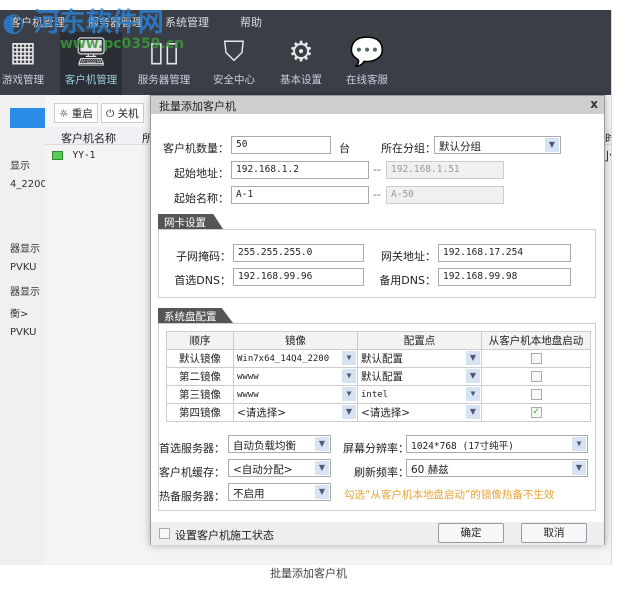 The height and width of the screenshot is (589, 617). Describe the element at coordinates (536, 412) in the screenshot. I see `local-boot-checkbox: ✓` at that location.